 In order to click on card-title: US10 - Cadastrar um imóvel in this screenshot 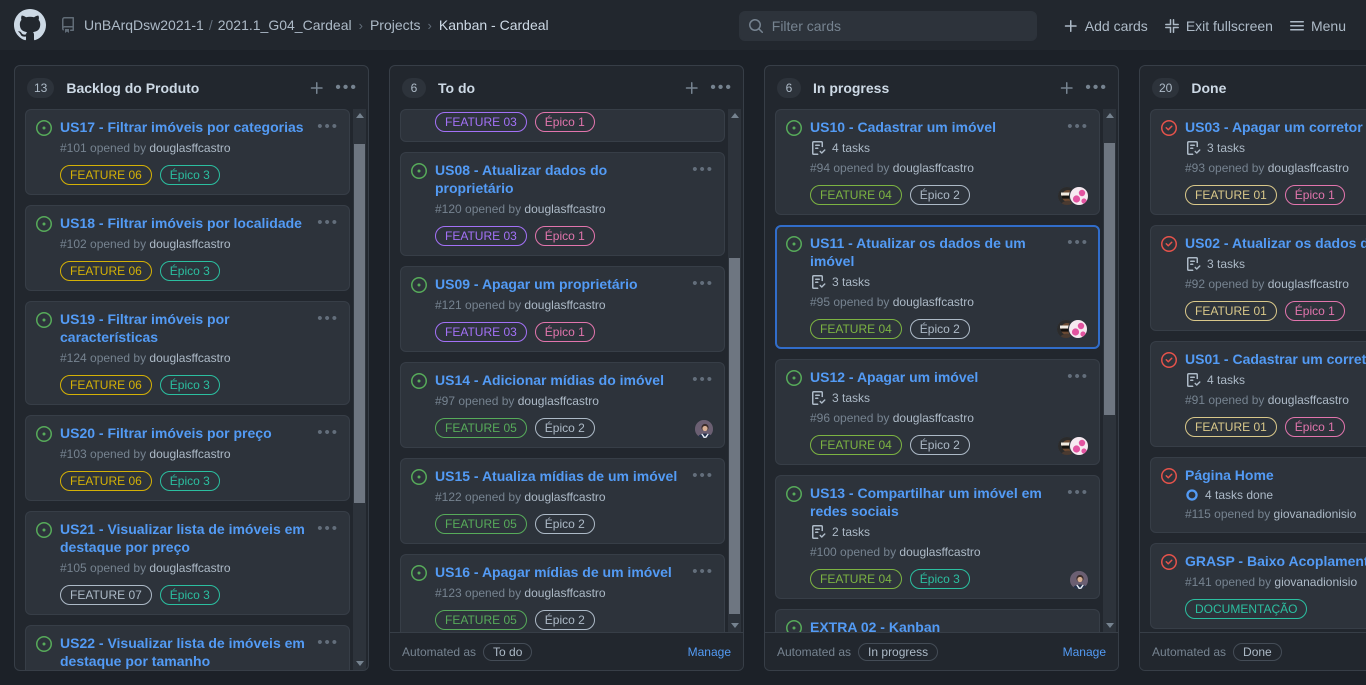, I will do `click(938, 127)`.